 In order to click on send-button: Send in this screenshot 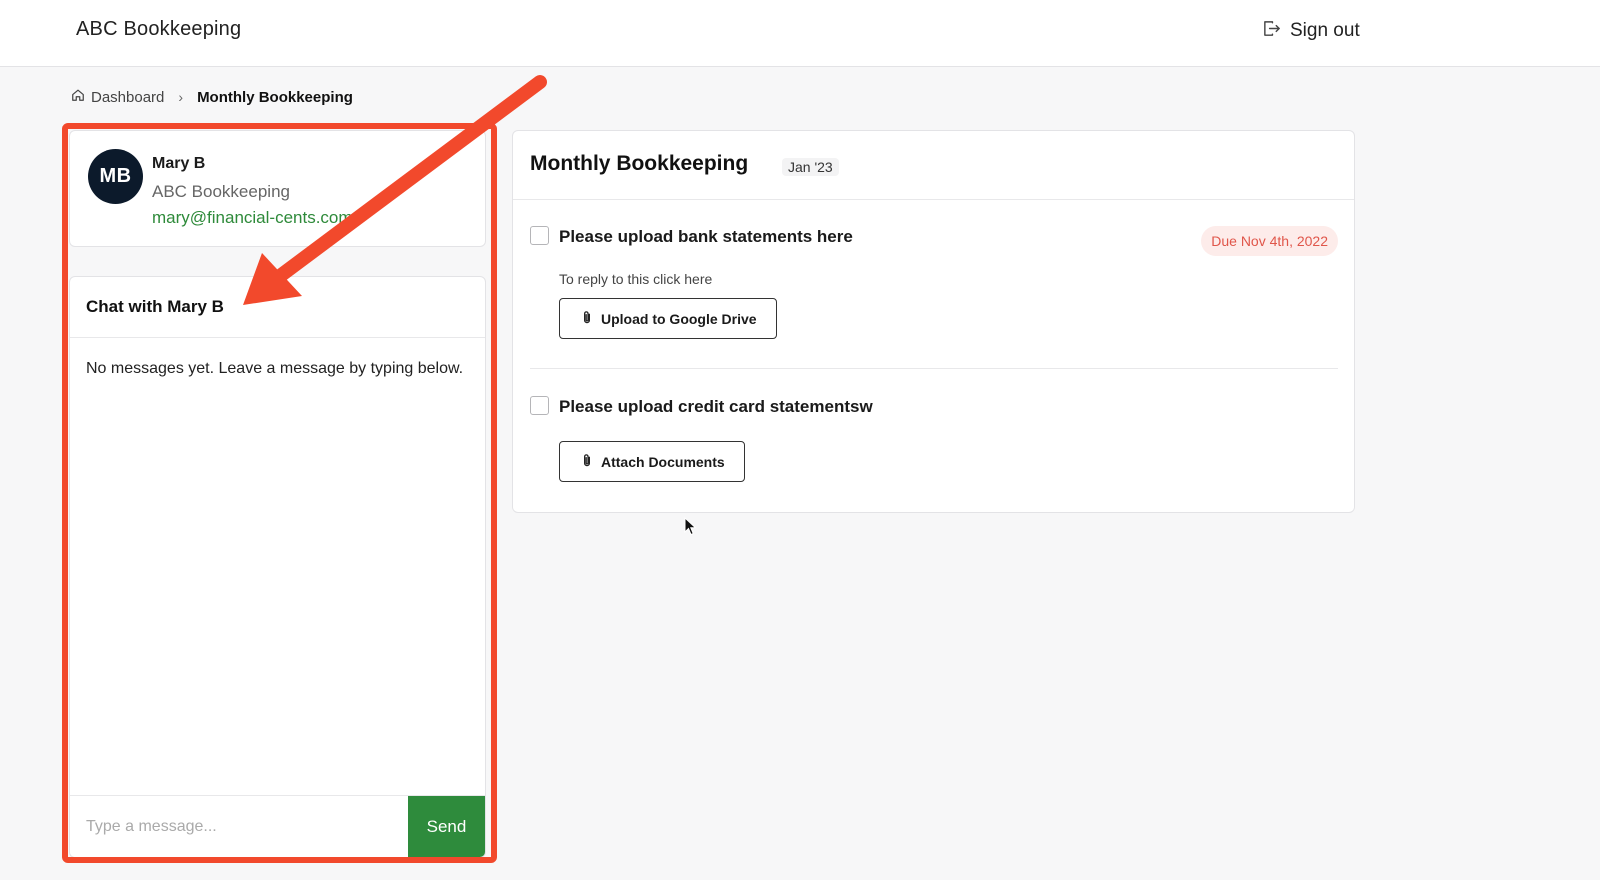, I will do `click(446, 826)`.